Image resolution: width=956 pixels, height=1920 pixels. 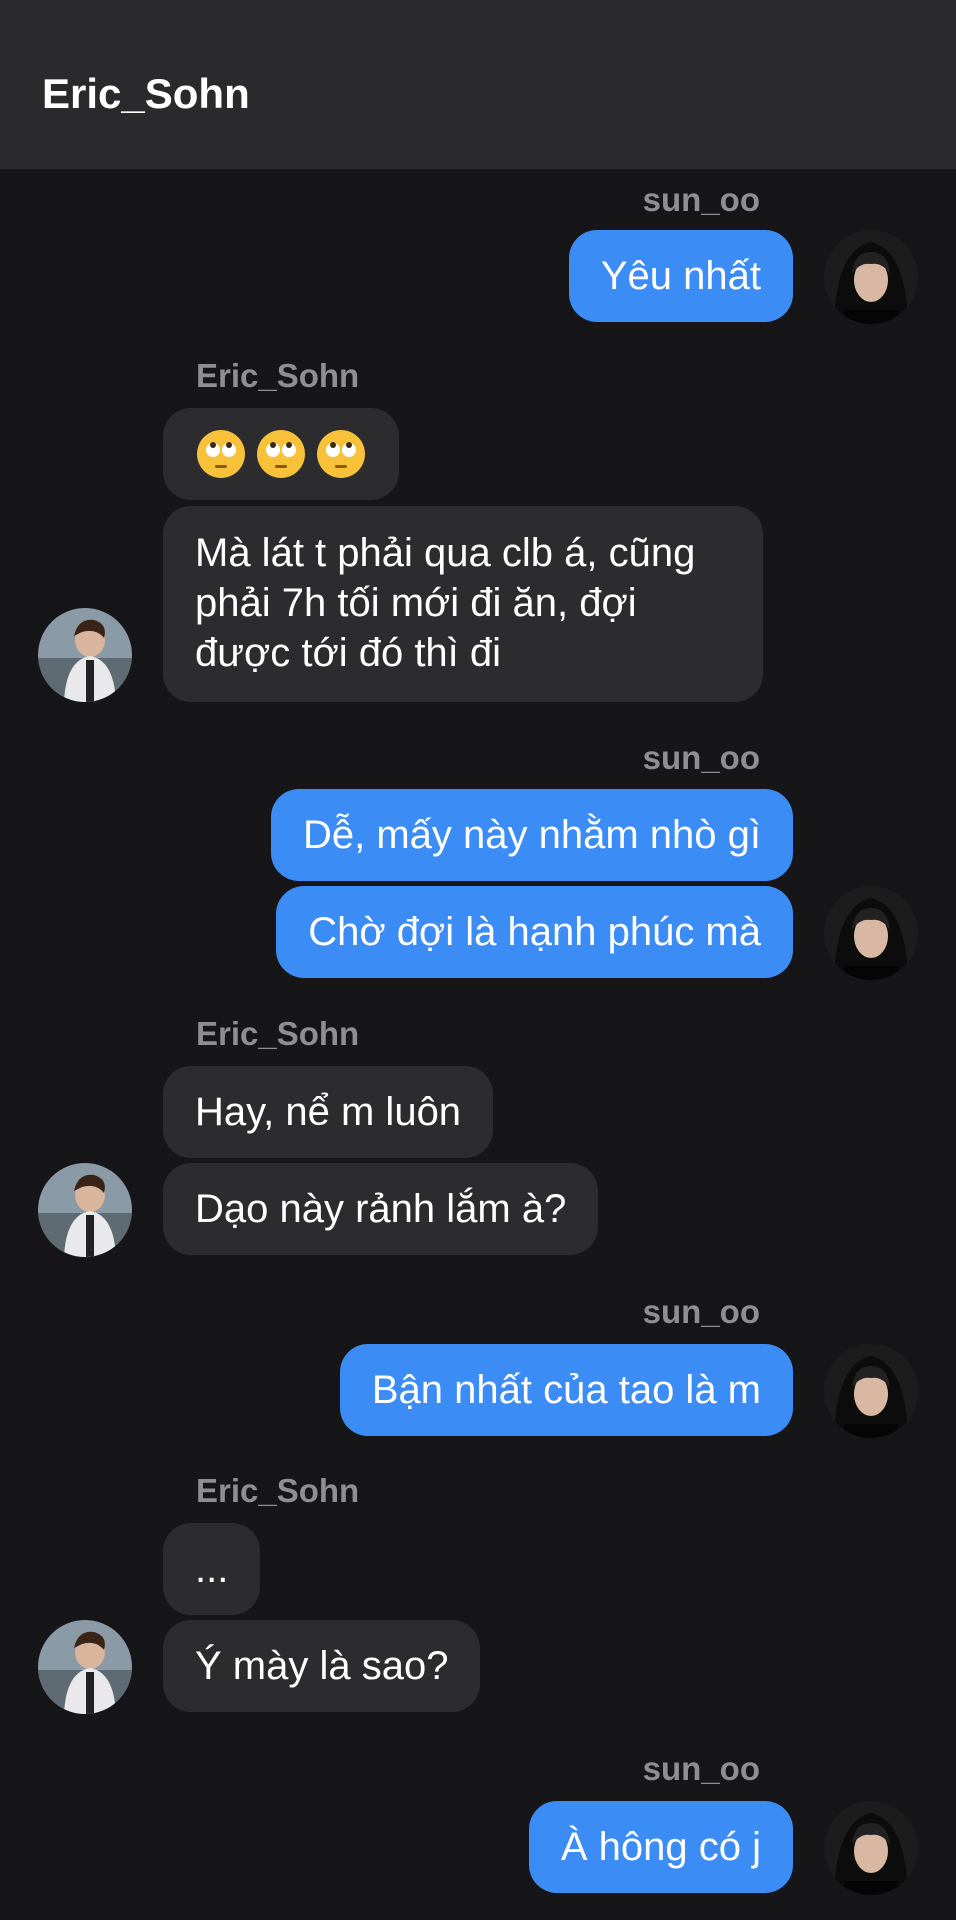 What do you see at coordinates (566, 1390) in the screenshot?
I see `message-bubble-outgoing: Bận nhất của tao là m` at bounding box center [566, 1390].